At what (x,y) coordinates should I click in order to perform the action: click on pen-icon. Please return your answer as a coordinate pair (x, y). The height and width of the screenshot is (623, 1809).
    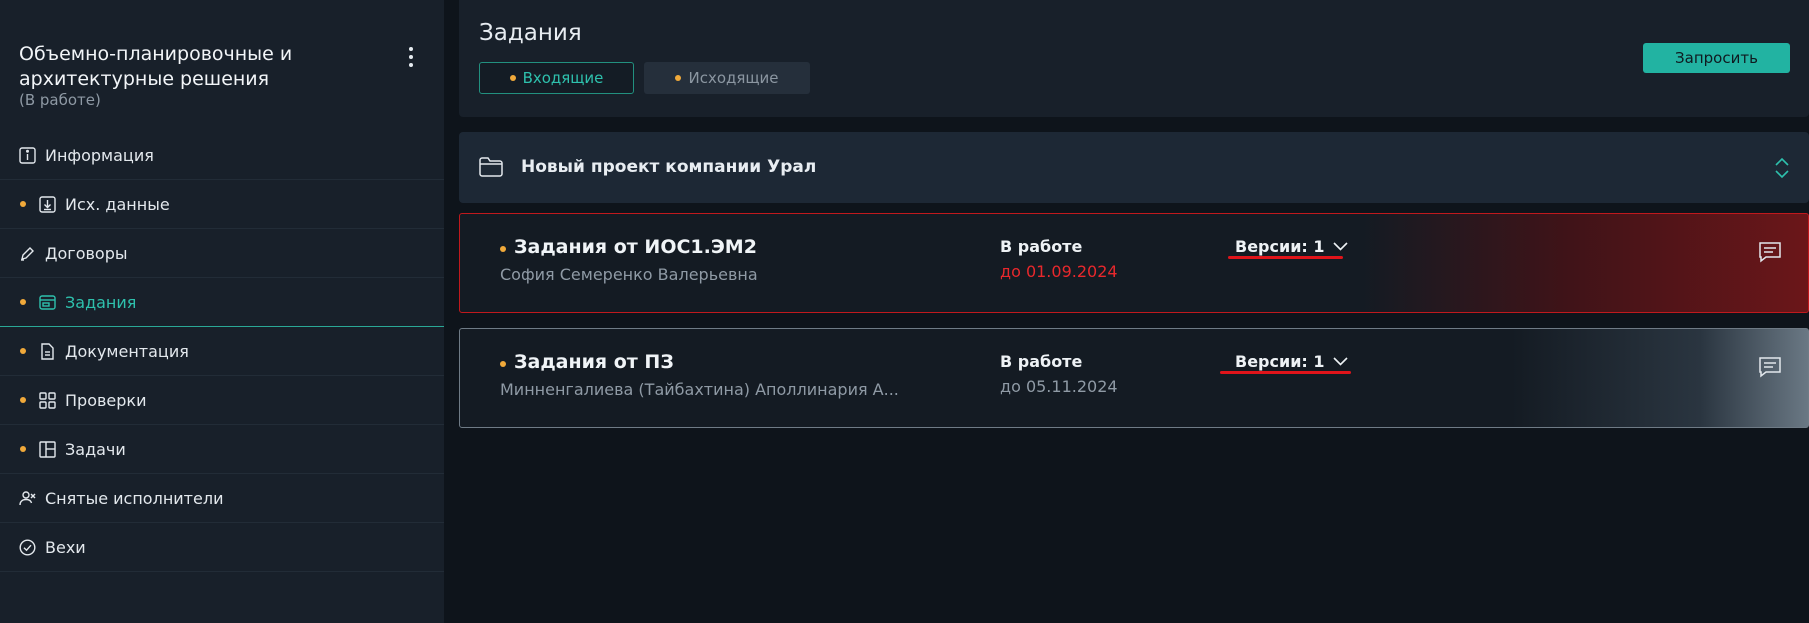
    Looking at the image, I should click on (27, 254).